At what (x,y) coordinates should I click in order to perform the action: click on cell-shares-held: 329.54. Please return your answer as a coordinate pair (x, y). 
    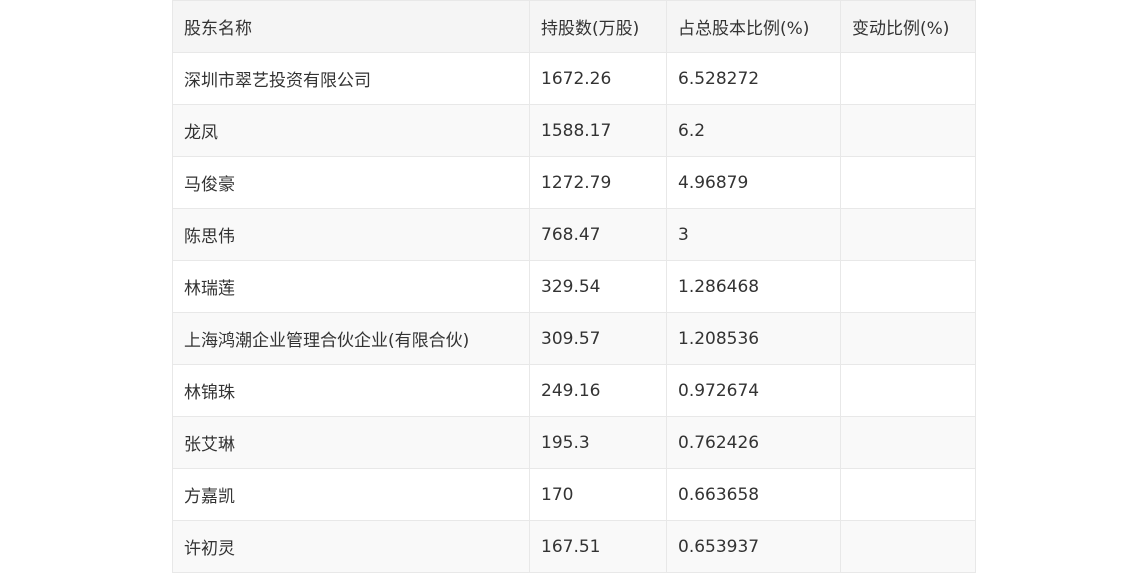
    Looking at the image, I should click on (598, 286).